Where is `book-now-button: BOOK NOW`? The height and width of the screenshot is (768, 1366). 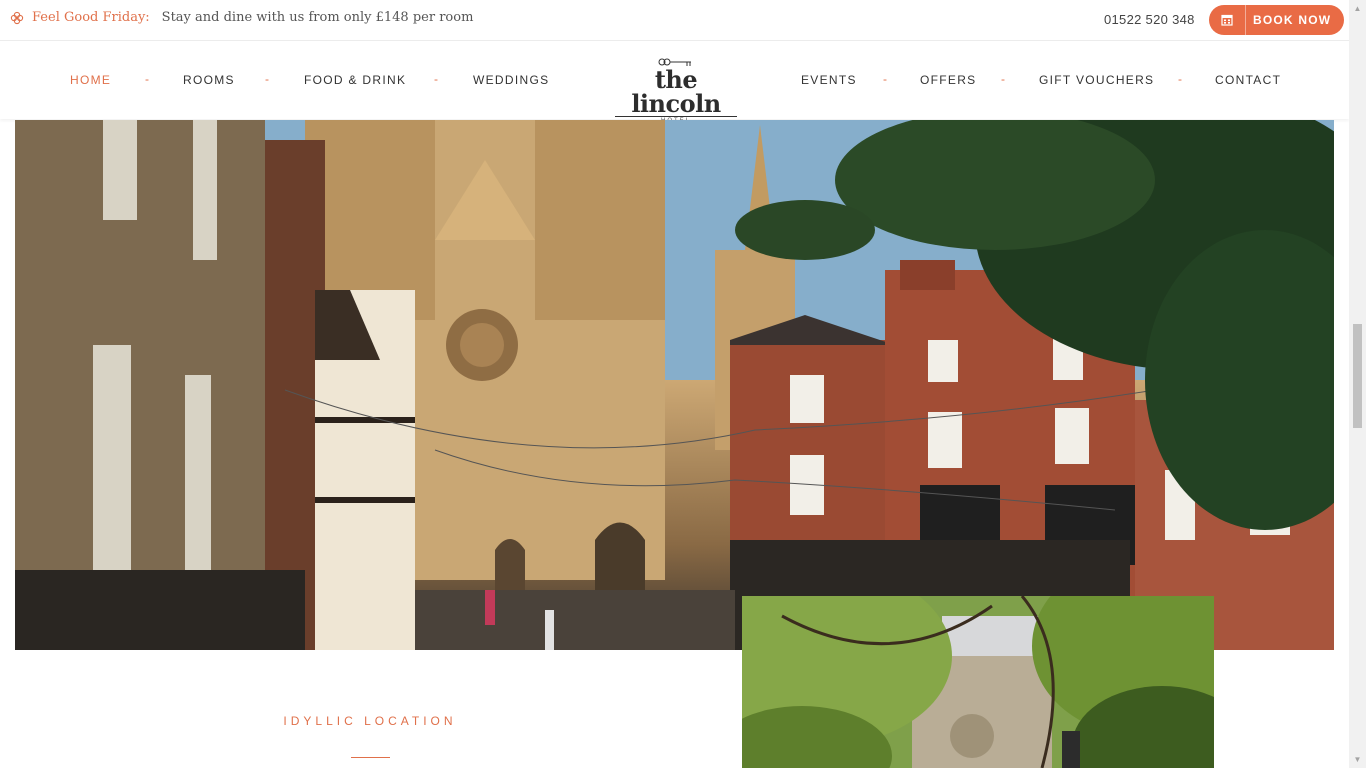
book-now-button: BOOK NOW is located at coordinates (1276, 20).